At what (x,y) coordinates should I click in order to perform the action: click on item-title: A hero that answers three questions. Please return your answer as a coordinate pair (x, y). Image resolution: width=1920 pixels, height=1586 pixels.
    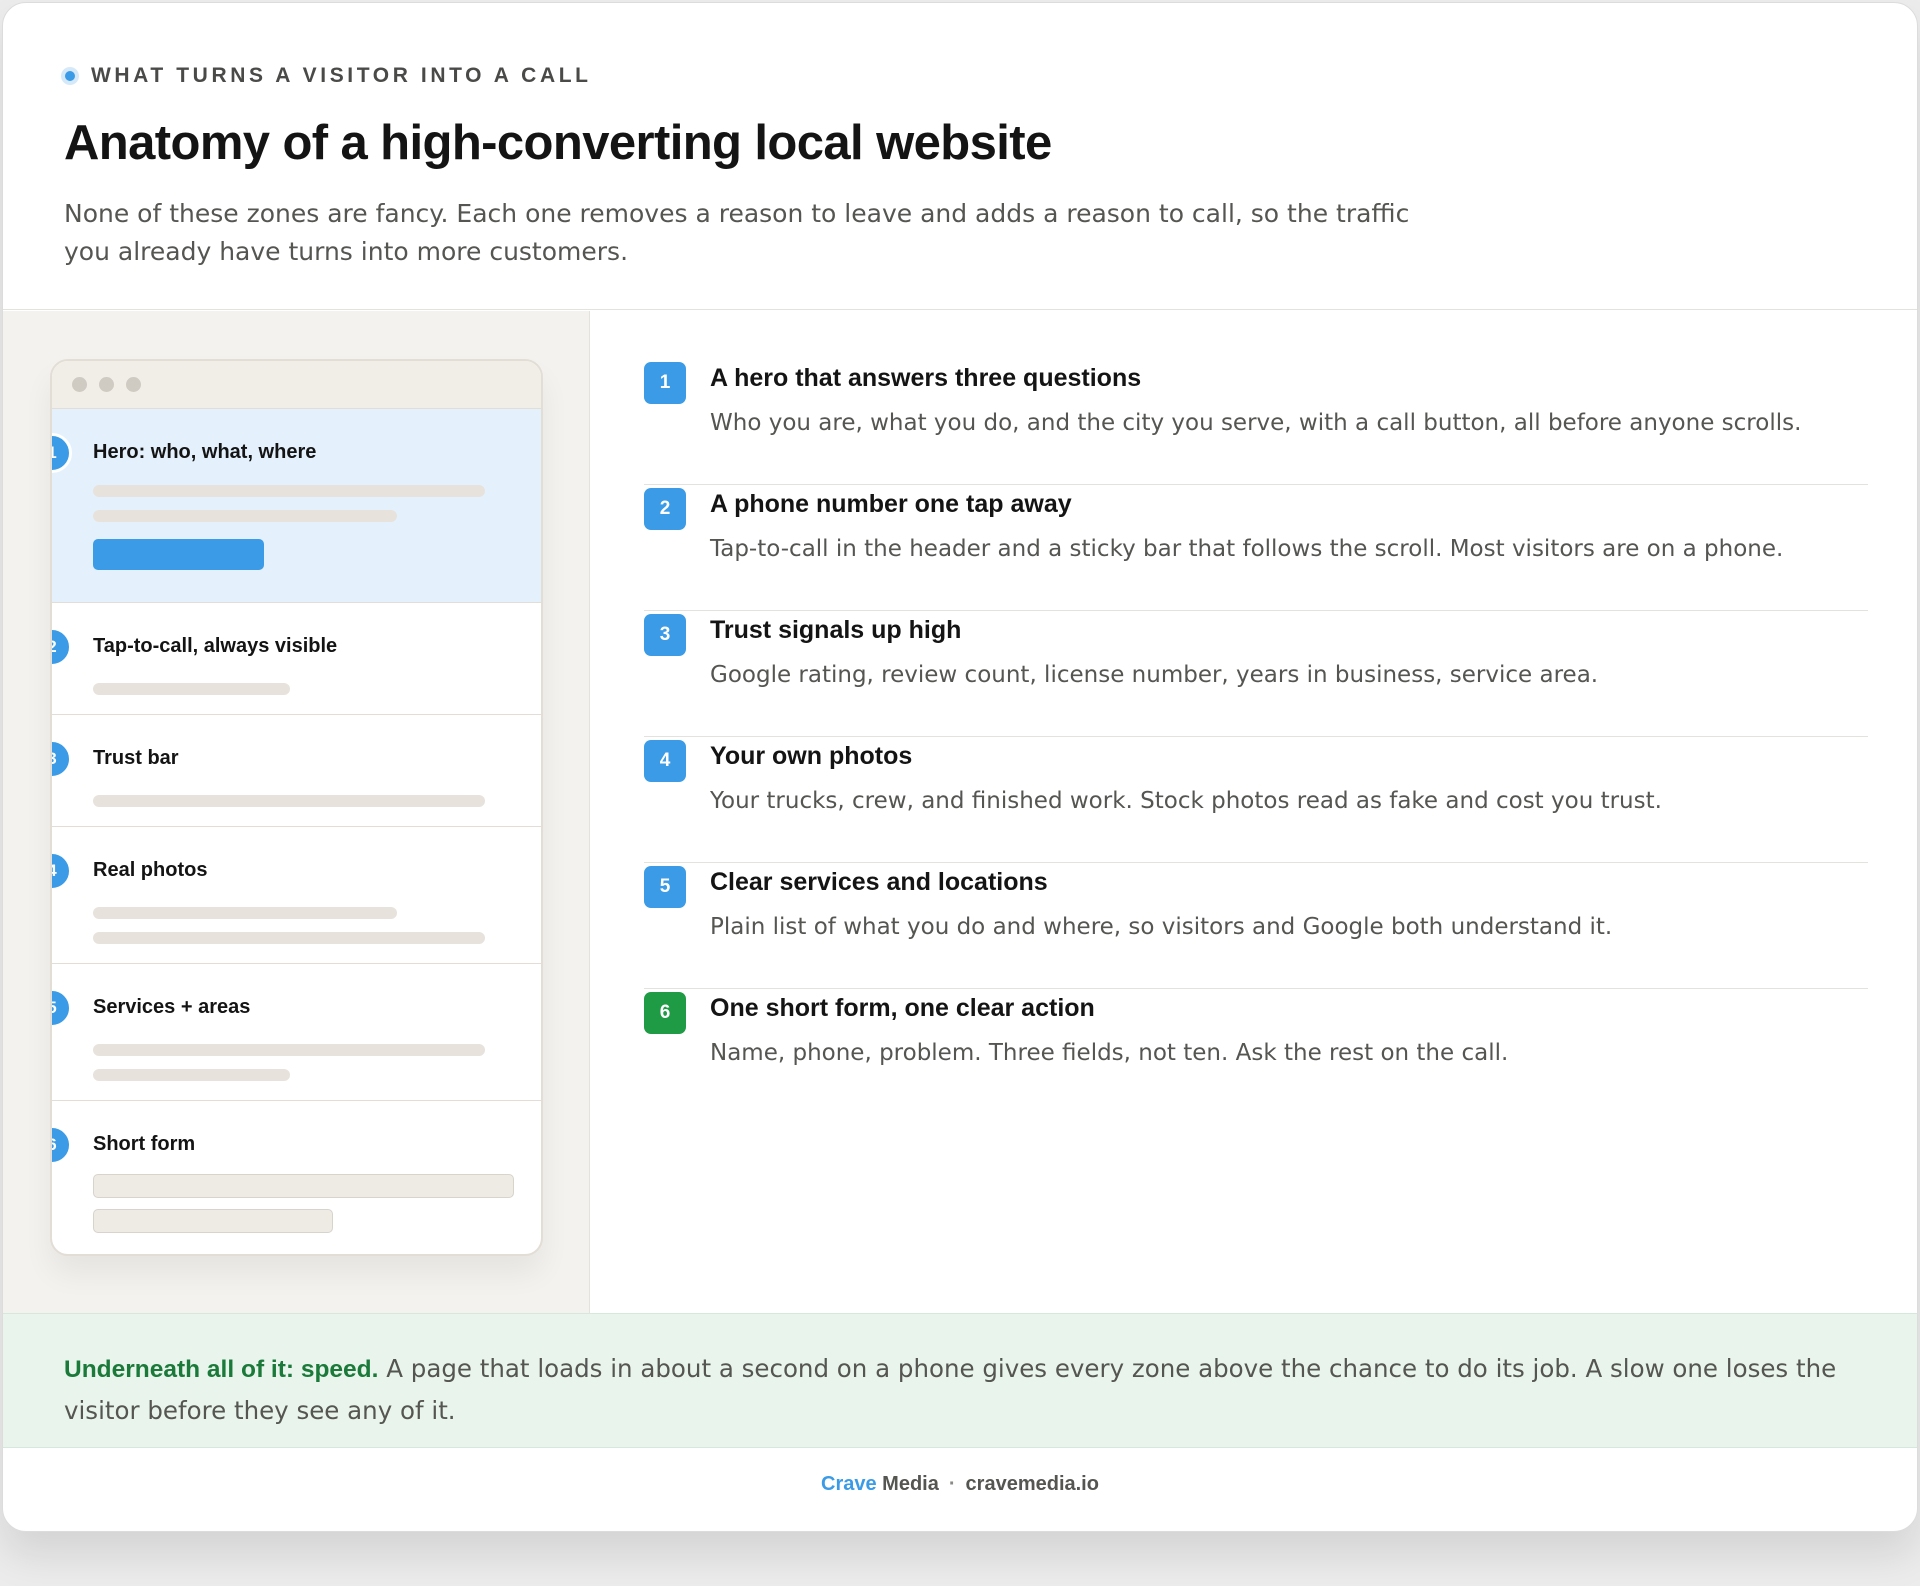
    Looking at the image, I should click on (926, 378).